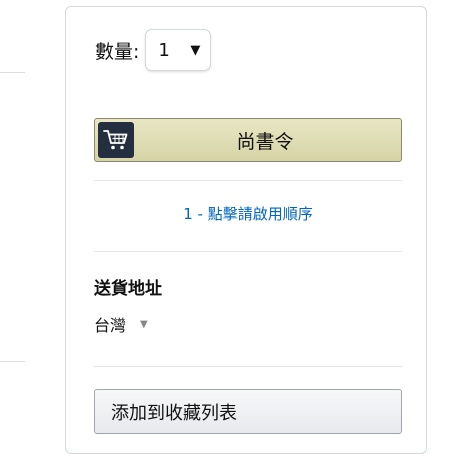 The image size is (463, 462). What do you see at coordinates (178, 50) in the screenshot?
I see `quantity-dropdown: 1 ▼` at bounding box center [178, 50].